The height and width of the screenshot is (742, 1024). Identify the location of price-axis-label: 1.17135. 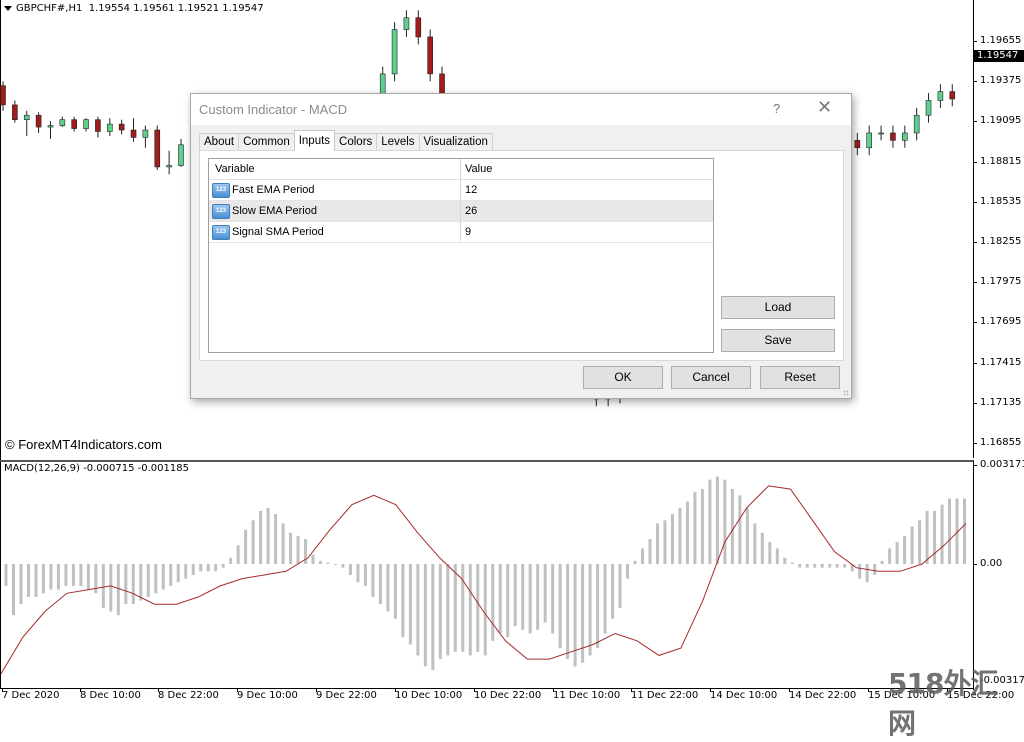
(1001, 402).